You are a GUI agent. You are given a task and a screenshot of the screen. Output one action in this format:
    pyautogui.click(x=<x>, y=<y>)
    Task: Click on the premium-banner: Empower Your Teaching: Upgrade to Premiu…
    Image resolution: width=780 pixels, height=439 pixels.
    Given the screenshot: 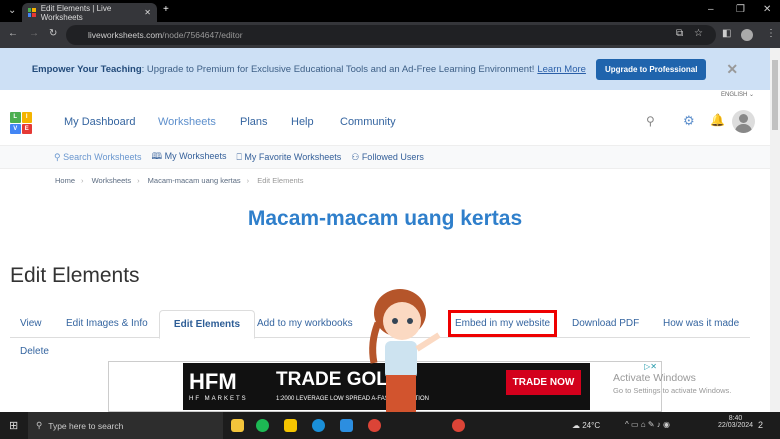 What is the action you would take?
    pyautogui.click(x=385, y=69)
    